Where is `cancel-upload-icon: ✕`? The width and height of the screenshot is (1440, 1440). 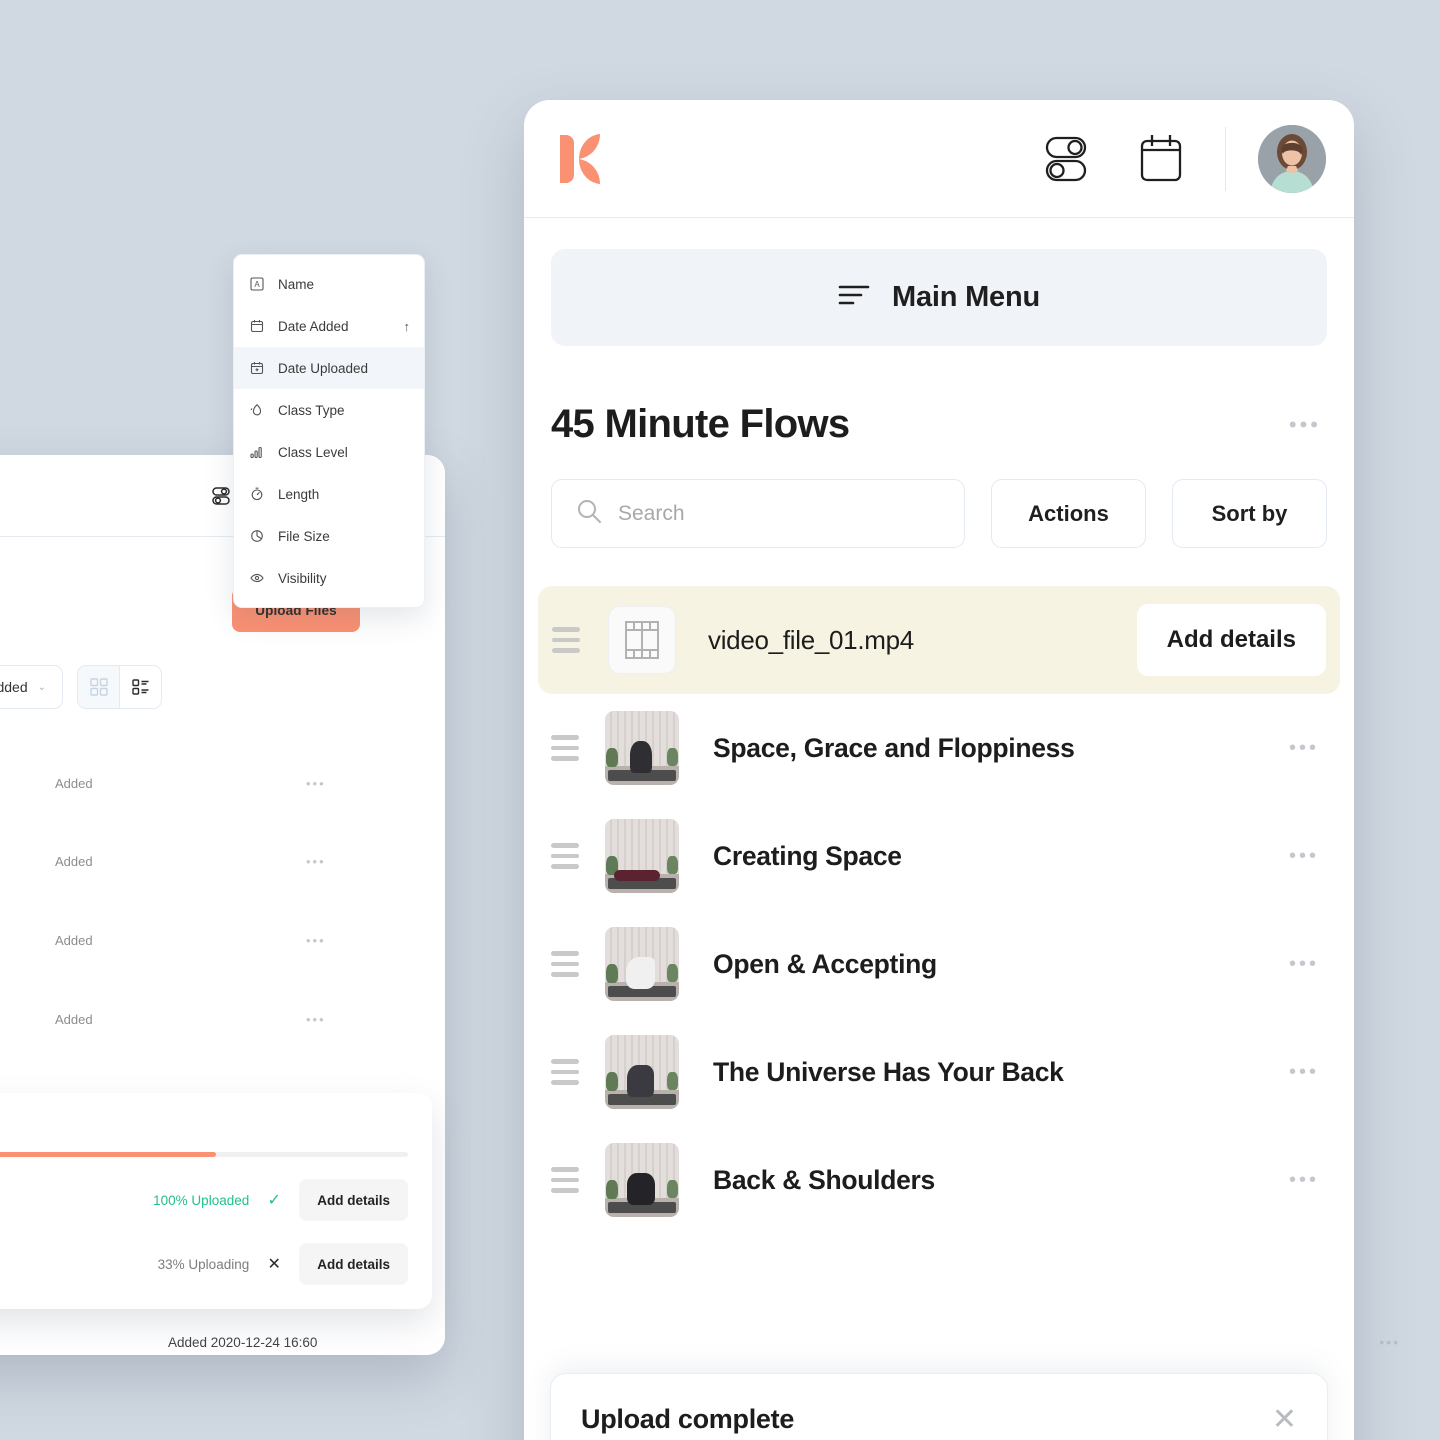 cancel-upload-icon: ✕ is located at coordinates (274, 1264).